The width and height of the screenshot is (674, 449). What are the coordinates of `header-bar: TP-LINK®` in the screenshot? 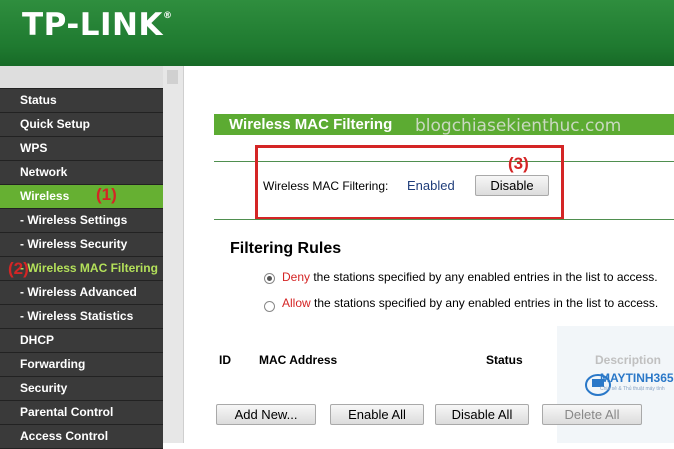 It's located at (337, 33).